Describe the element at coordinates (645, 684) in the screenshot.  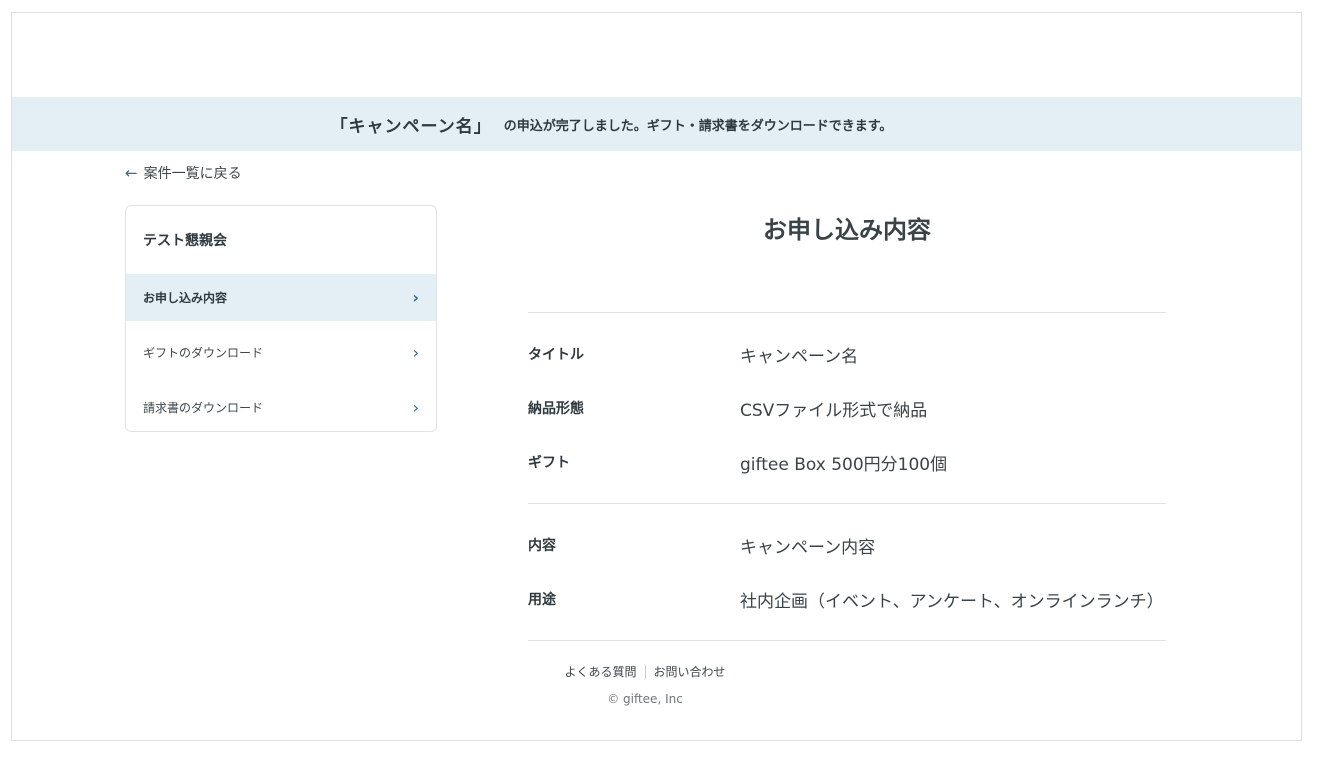
I see `footer: よくある質問 お問い合わせ © giftee, Inc` at that location.